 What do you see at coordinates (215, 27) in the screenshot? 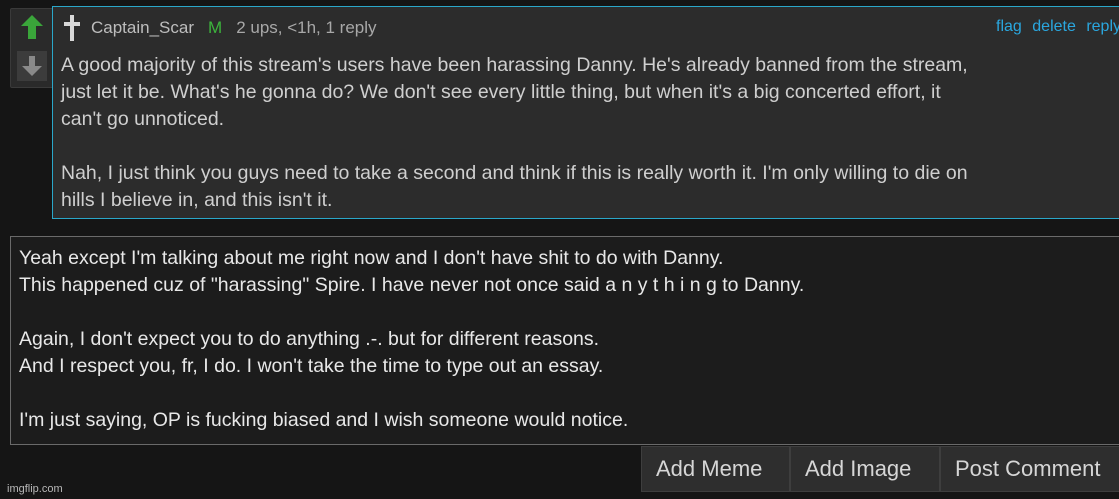
I see `mod-badge: M` at bounding box center [215, 27].